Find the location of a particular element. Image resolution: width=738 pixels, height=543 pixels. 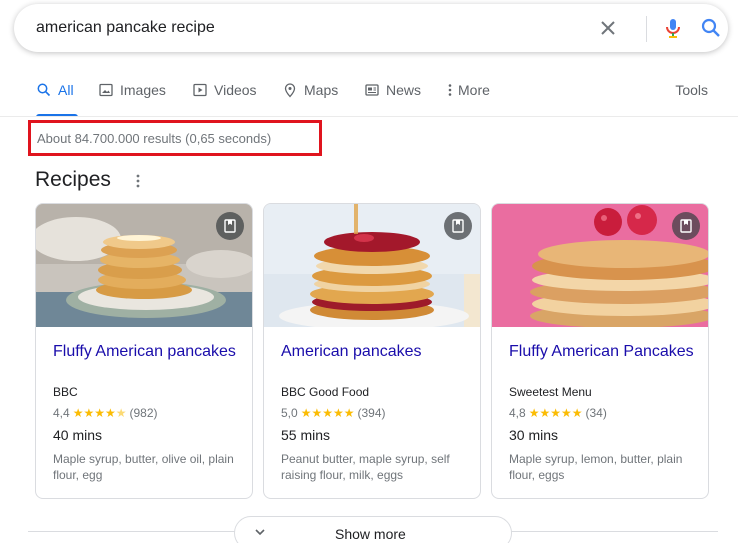

review-count: (982) is located at coordinates (143, 413).